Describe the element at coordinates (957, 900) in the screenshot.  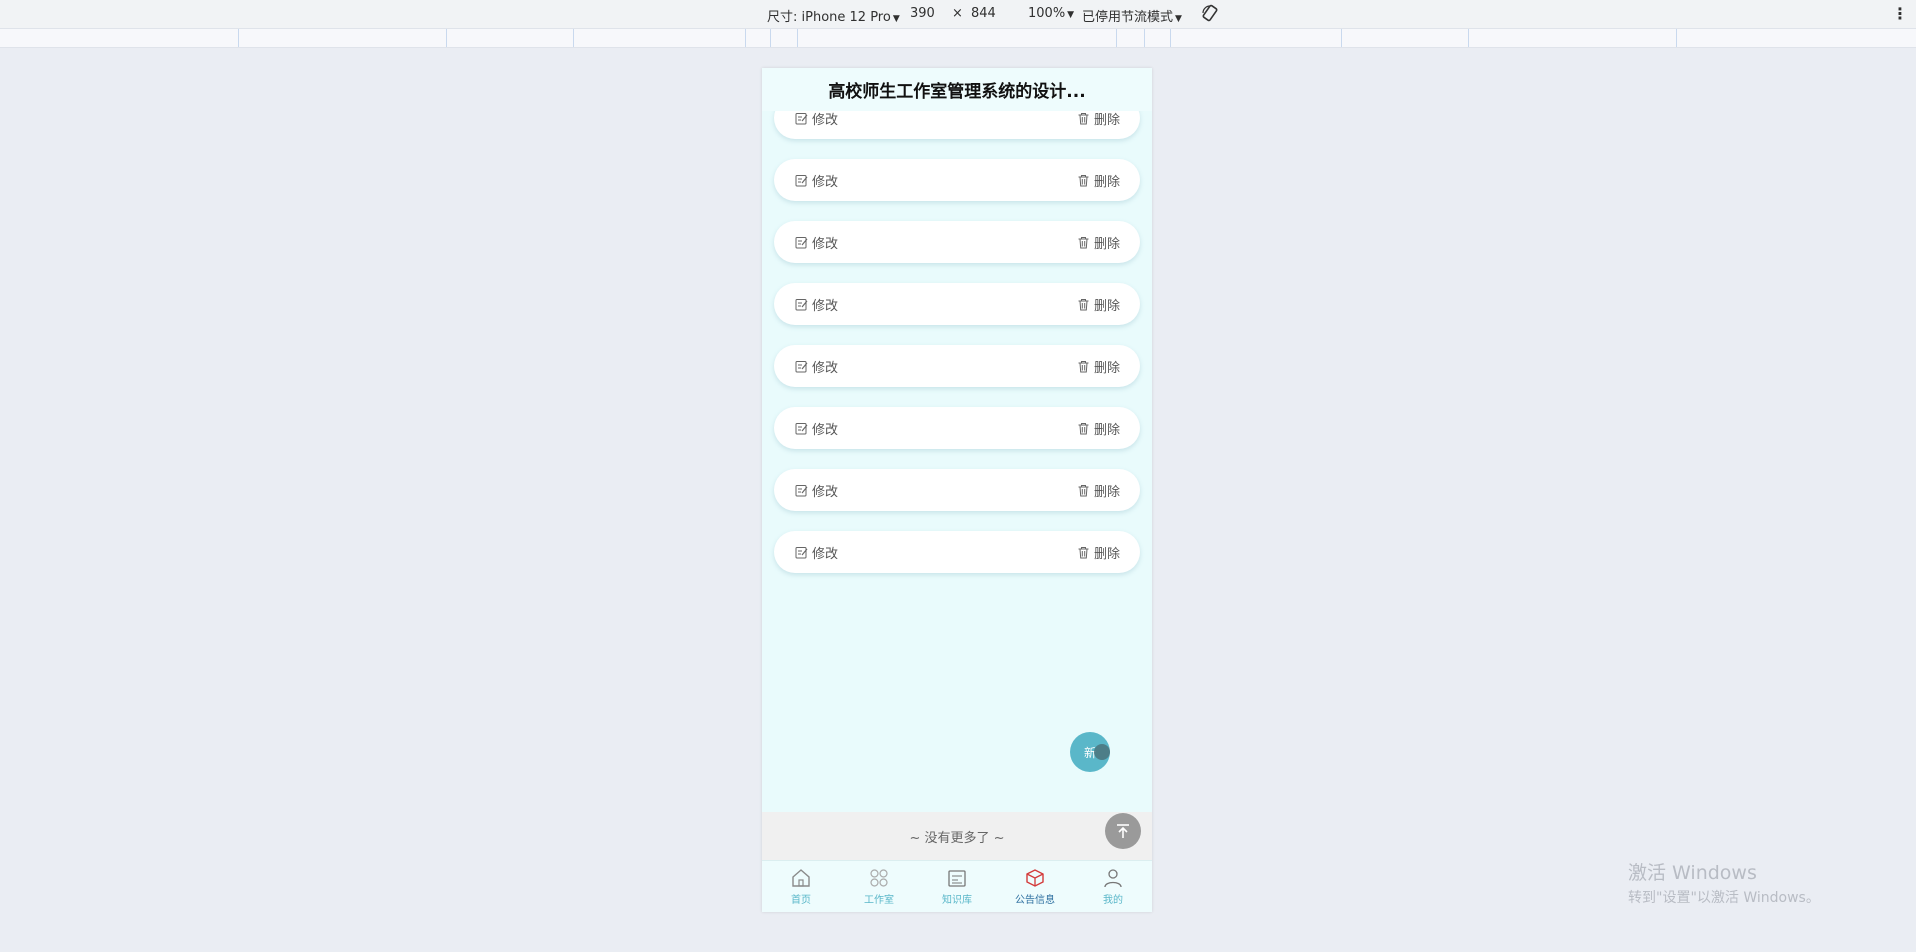
I see `tab-label: 知识库` at that location.